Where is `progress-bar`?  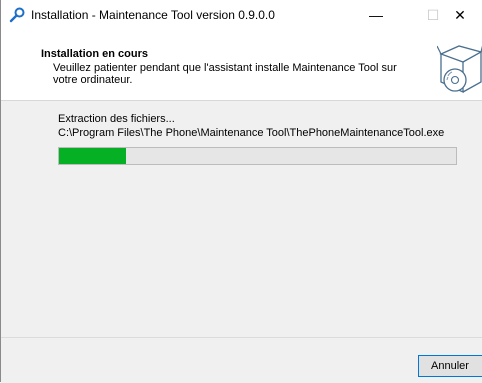 progress-bar is located at coordinates (257, 156).